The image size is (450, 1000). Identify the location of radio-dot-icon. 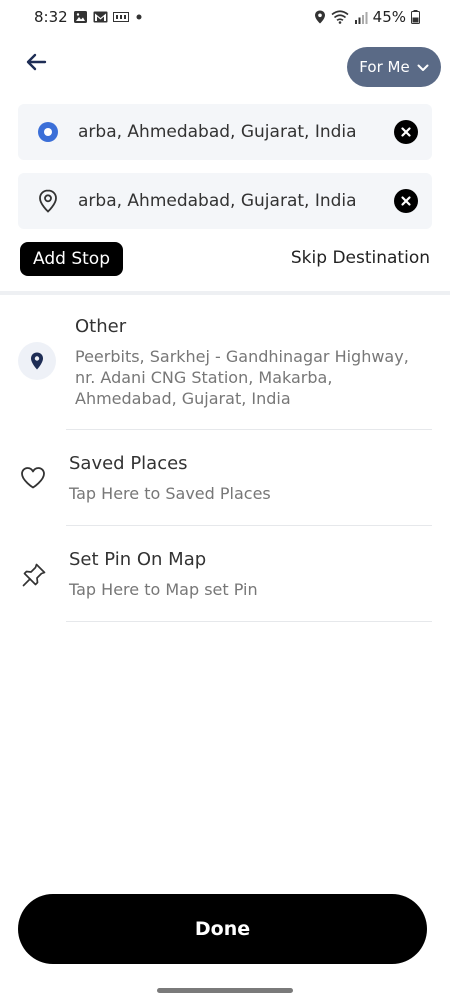
(48, 132).